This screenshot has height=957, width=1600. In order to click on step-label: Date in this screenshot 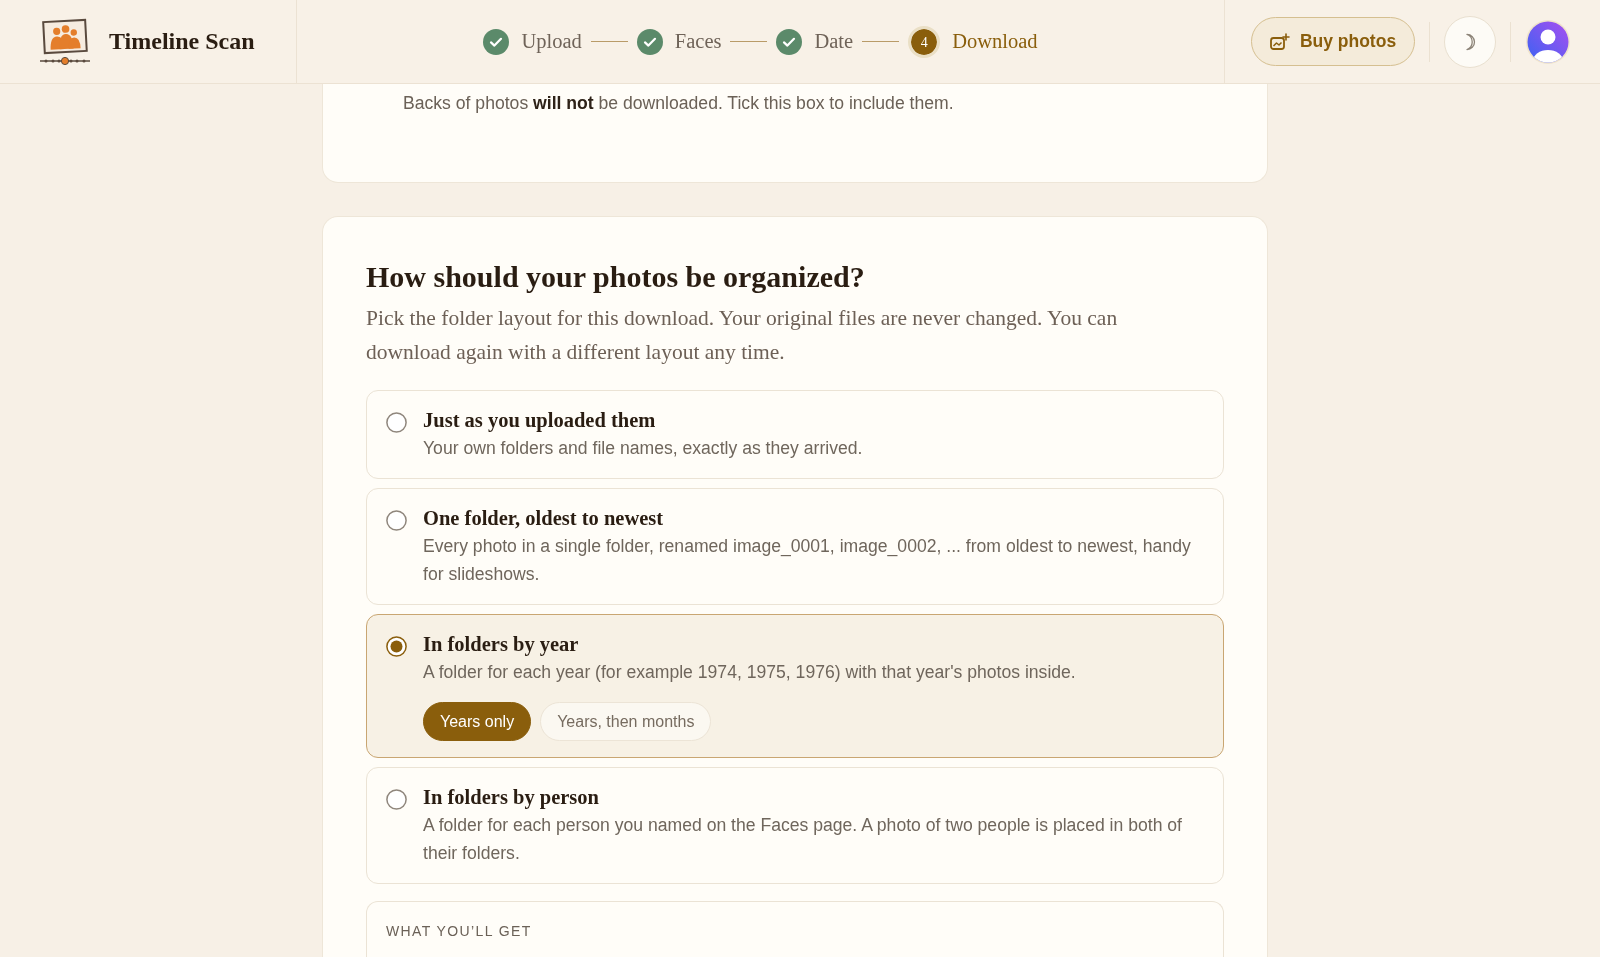, I will do `click(834, 41)`.